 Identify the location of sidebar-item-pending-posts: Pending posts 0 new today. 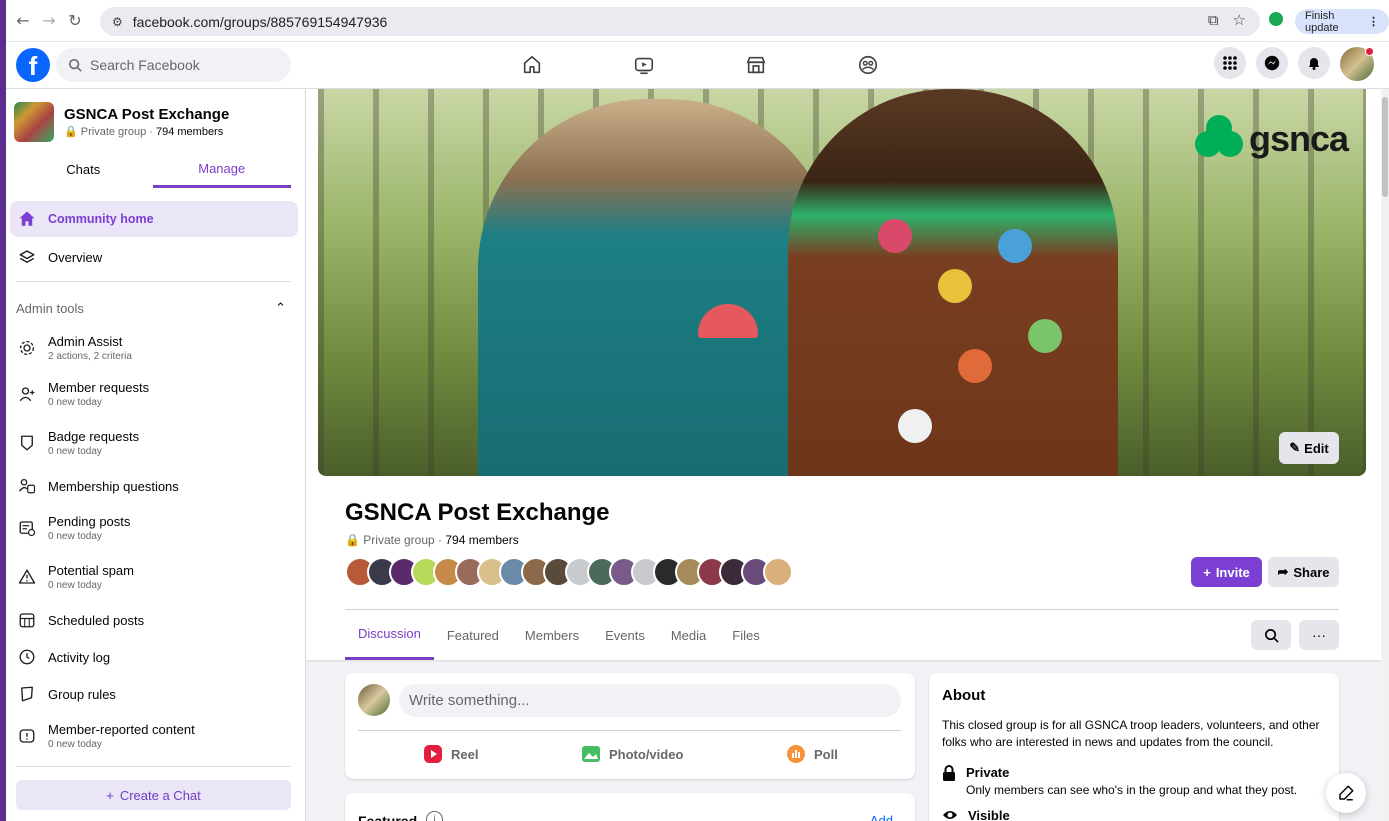
(154, 528).